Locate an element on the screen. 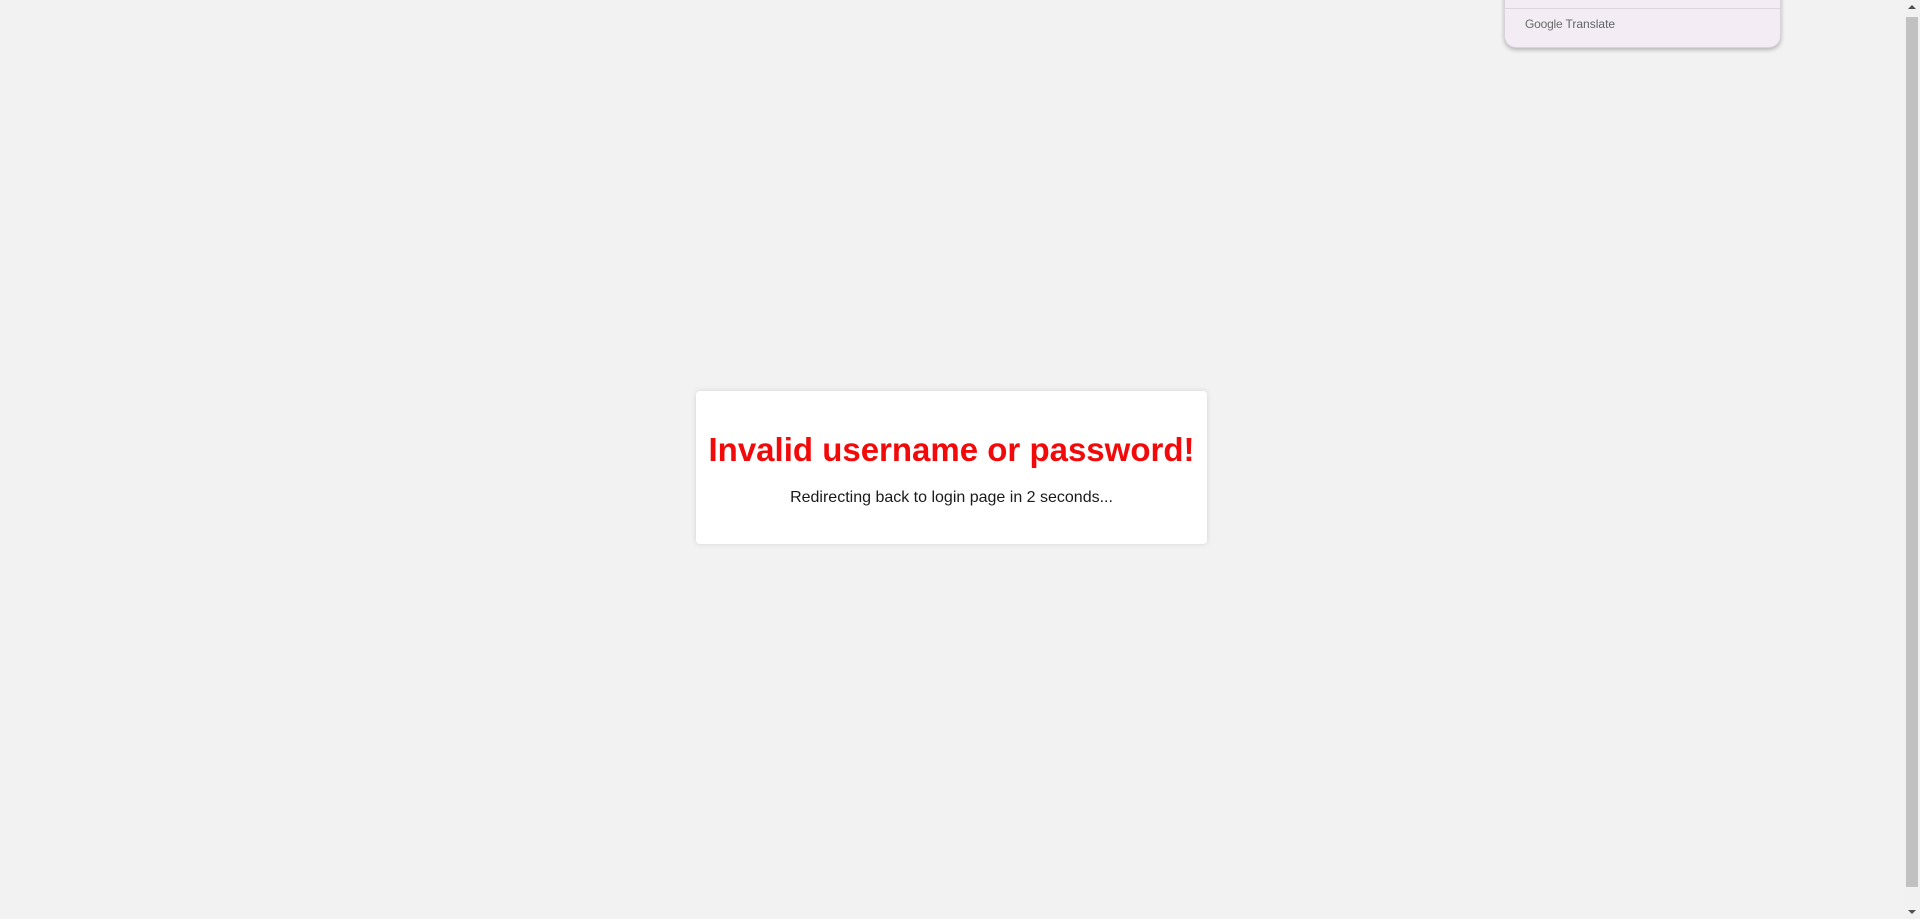 The height and width of the screenshot is (919, 1920). error-title: Invalid username or password! is located at coordinates (951, 449).